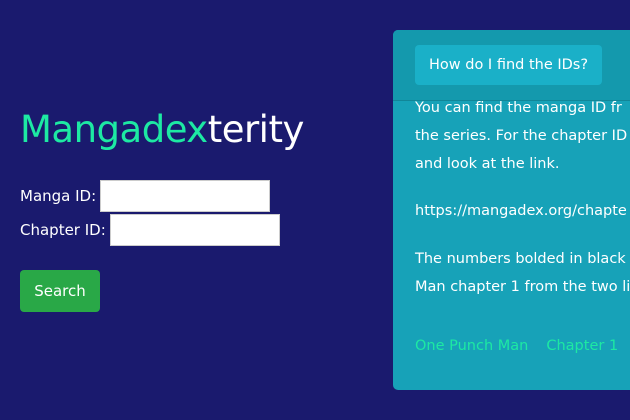 The image size is (630, 420). I want to click on tab-find-ids: How do I find the IDs?, so click(509, 65).